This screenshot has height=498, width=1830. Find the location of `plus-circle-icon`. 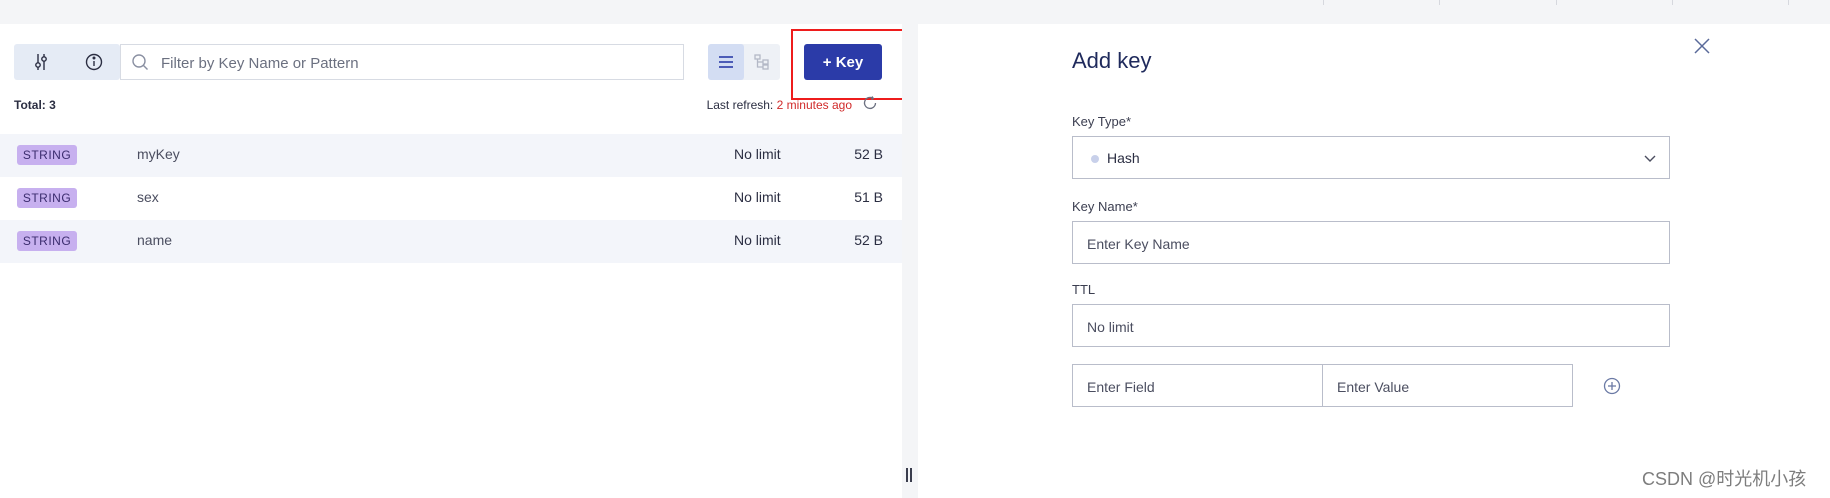

plus-circle-icon is located at coordinates (1612, 386).